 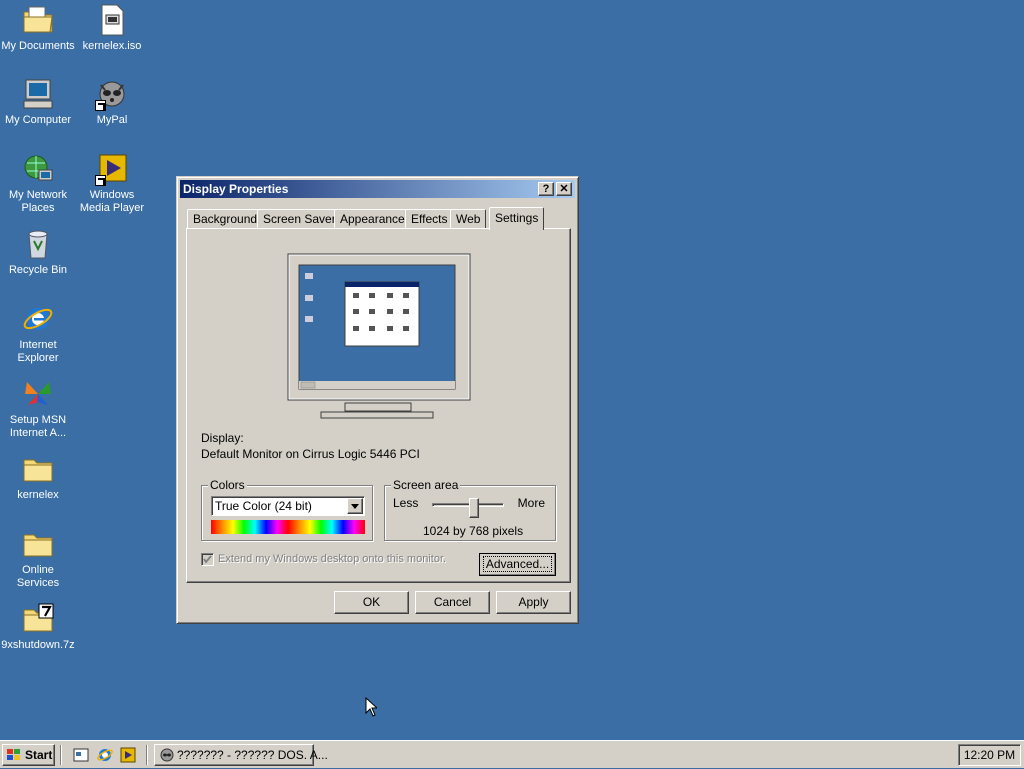 I want to click on iso-file-icon, so click(x=112, y=20).